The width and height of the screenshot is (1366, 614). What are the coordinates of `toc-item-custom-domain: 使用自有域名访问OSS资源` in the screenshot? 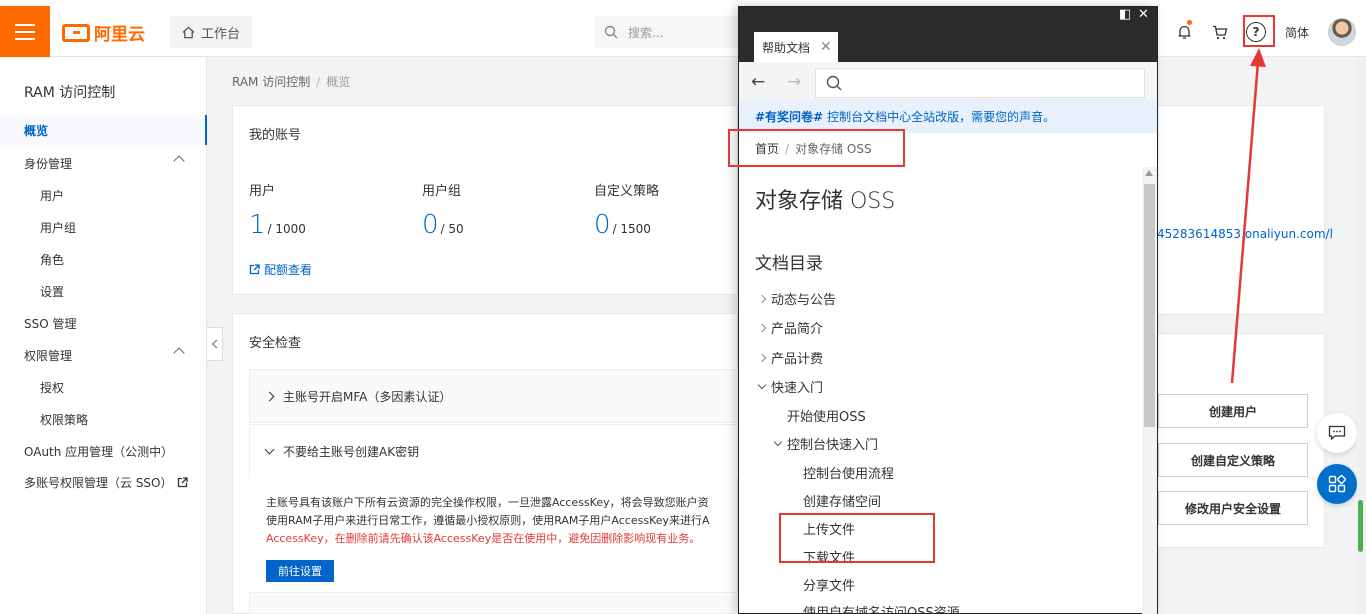 It's located at (881, 608).